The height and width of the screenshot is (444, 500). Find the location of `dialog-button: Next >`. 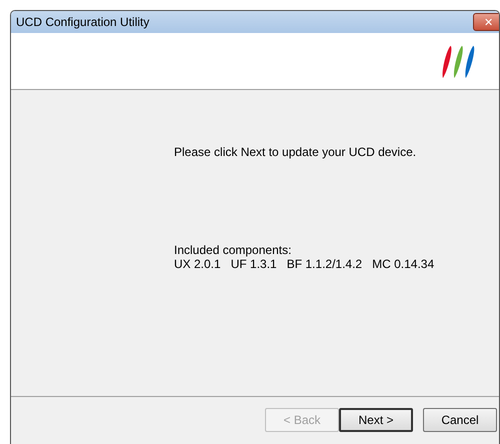

dialog-button: Next > is located at coordinates (376, 420).